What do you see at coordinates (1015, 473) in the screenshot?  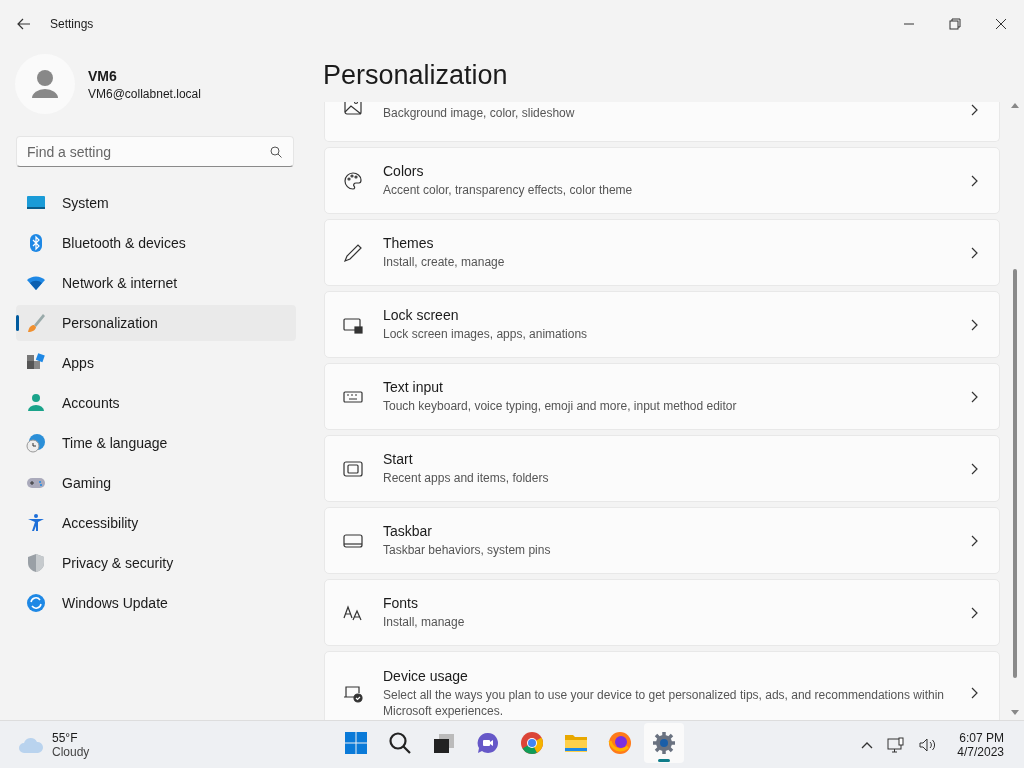 I see `scrollbar-thumb` at bounding box center [1015, 473].